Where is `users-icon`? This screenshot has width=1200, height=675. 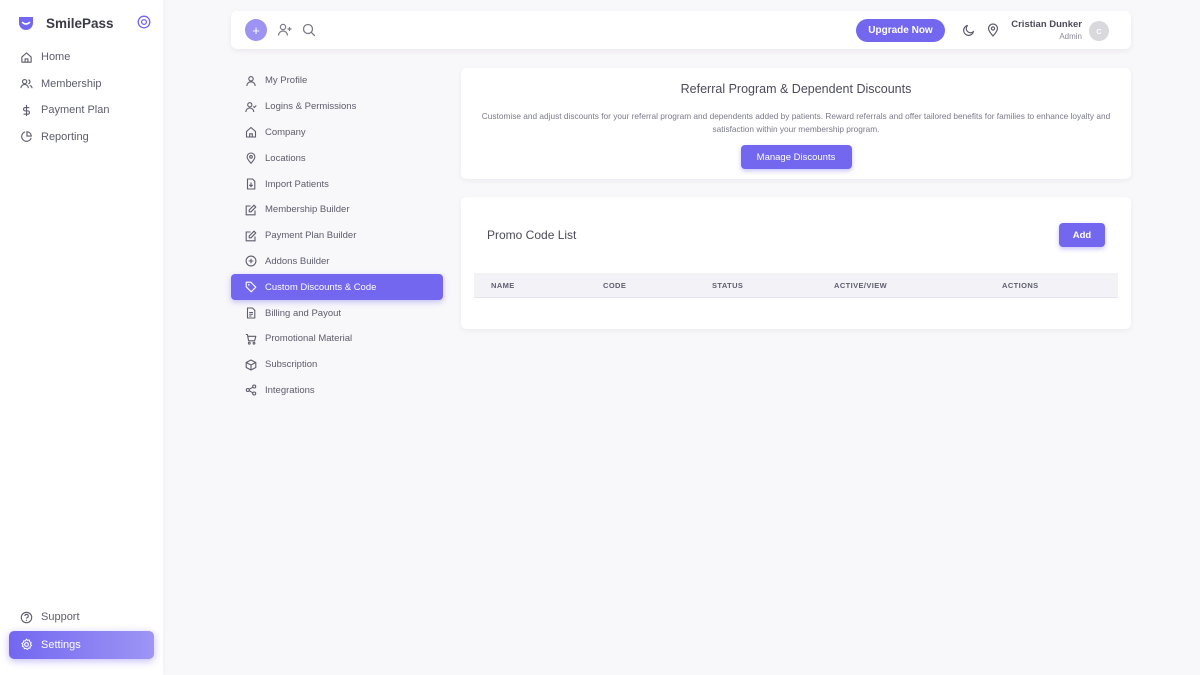
users-icon is located at coordinates (26, 84).